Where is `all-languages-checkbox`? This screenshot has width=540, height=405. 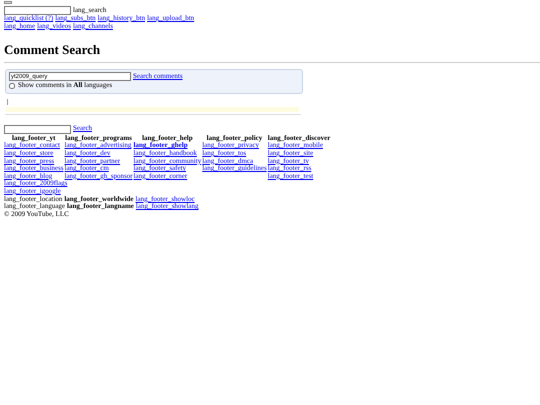 all-languages-checkbox is located at coordinates (12, 85).